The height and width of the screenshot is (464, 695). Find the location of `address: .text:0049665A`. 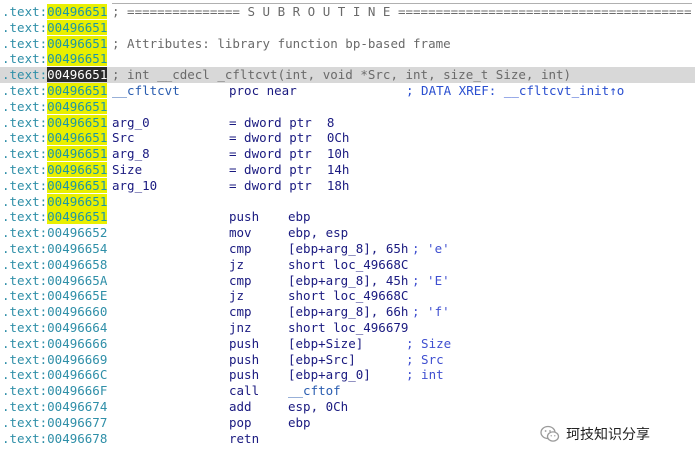

address: .text:0049665A is located at coordinates (54, 281).